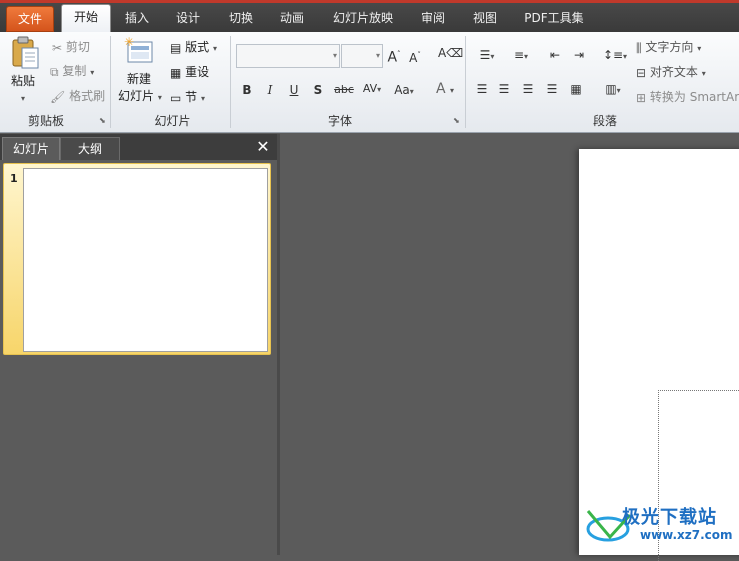  I want to click on font-color-button: A ▾, so click(445, 90).